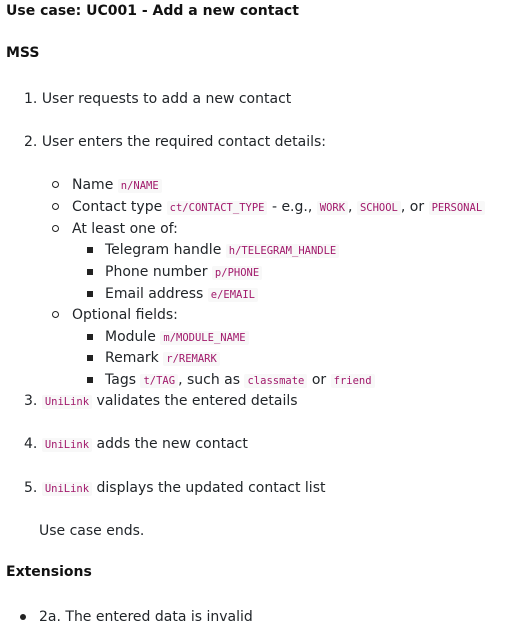  I want to click on such-as-text: , such as, so click(209, 380).